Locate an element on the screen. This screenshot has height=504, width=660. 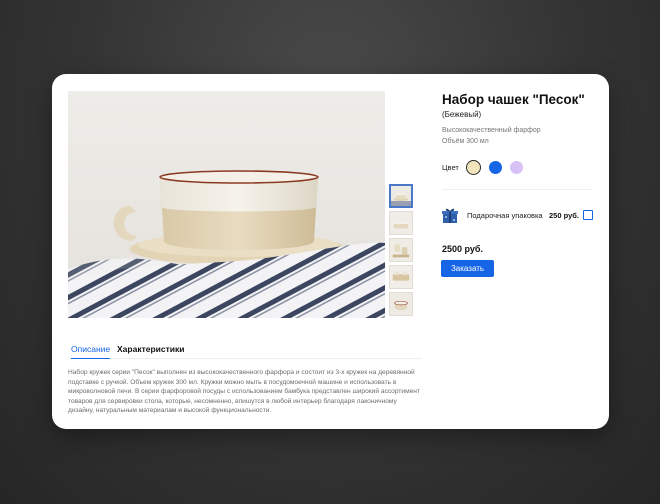
thumbnail-strip is located at coordinates (401, 251).